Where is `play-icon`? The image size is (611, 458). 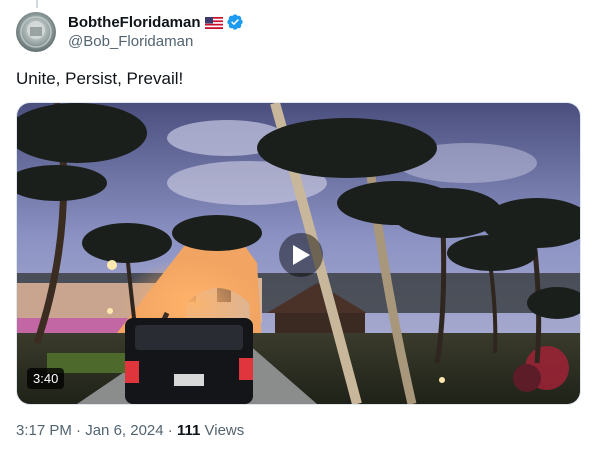 play-icon is located at coordinates (301, 255).